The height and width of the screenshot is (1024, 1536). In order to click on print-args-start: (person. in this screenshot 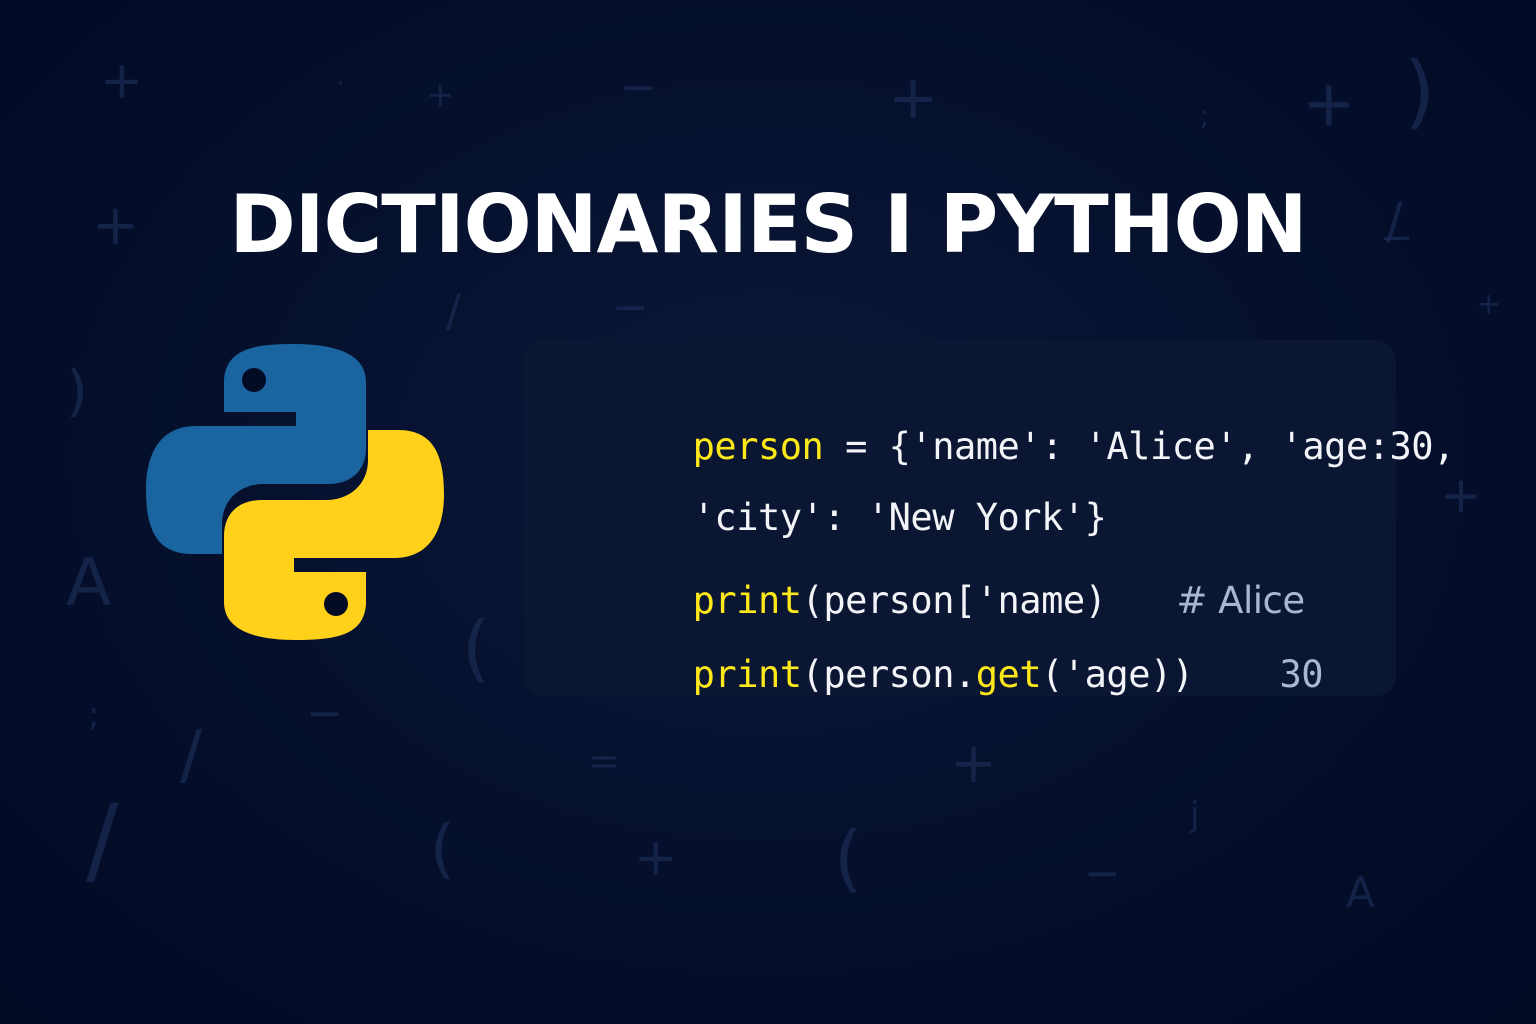, I will do `click(889, 674)`.